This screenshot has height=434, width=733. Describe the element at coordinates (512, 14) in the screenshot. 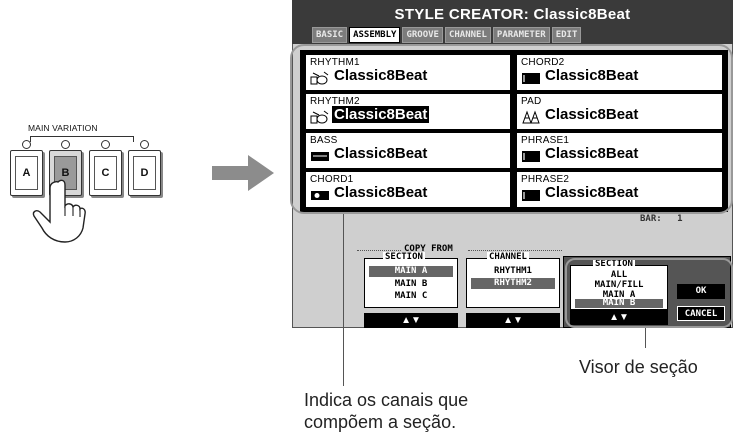

I see `screen-title: STYLE CREATOR: Classic8Beat` at that location.